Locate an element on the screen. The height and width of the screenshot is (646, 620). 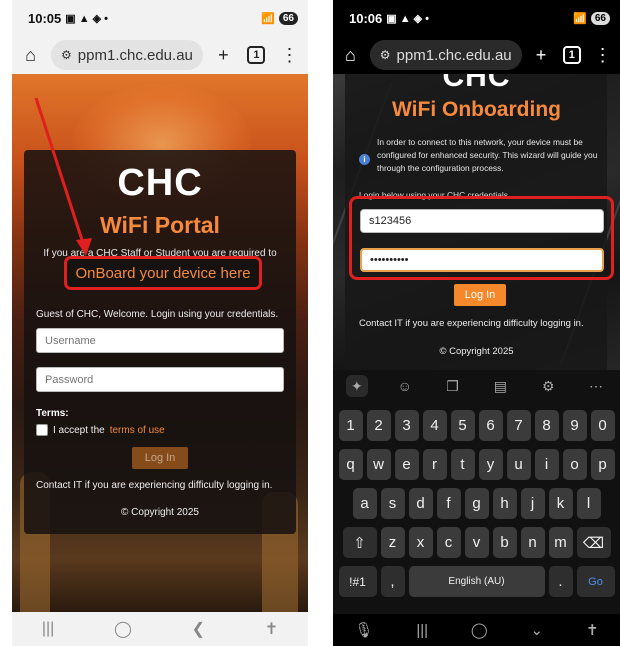
key-a: a is located at coordinates (364, 503).